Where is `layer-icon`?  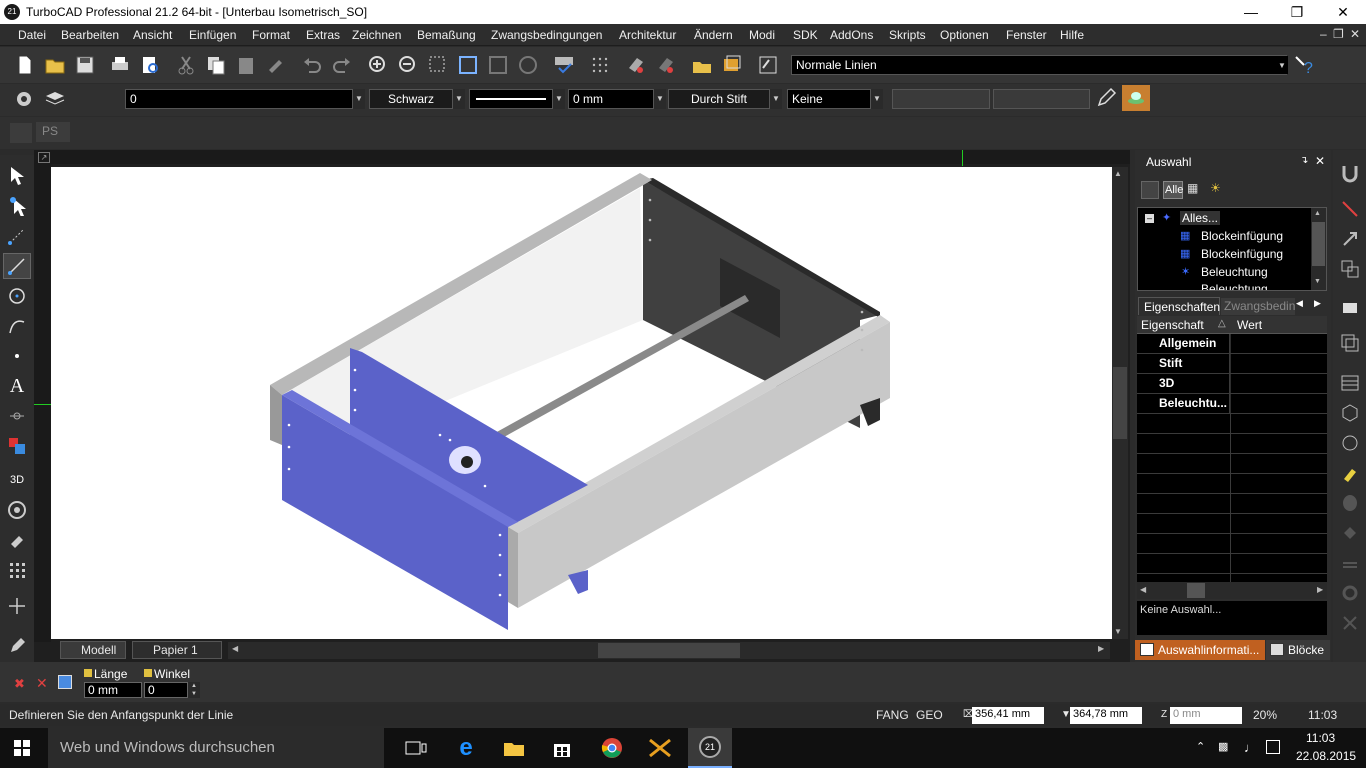 layer-icon is located at coordinates (636, 65).